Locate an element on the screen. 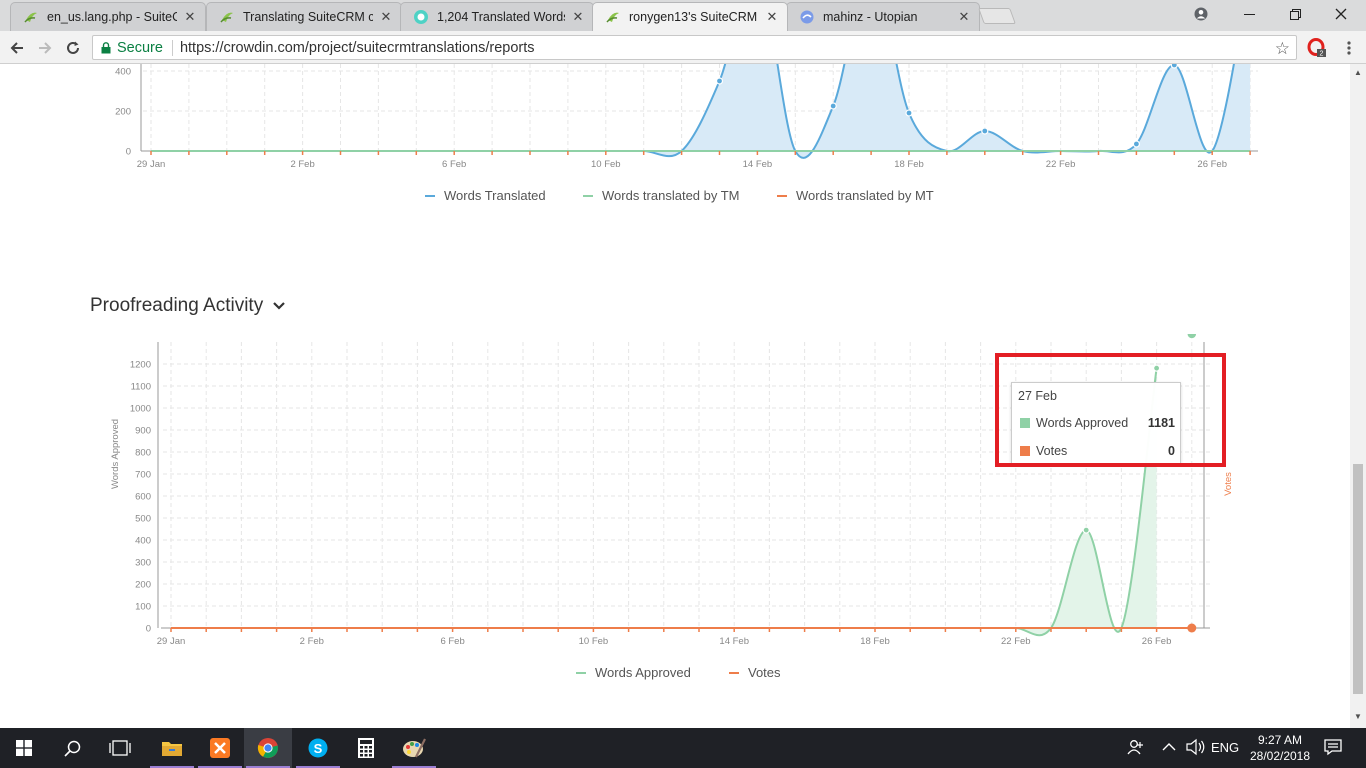  hover-point-votes is located at coordinates (1192, 628).